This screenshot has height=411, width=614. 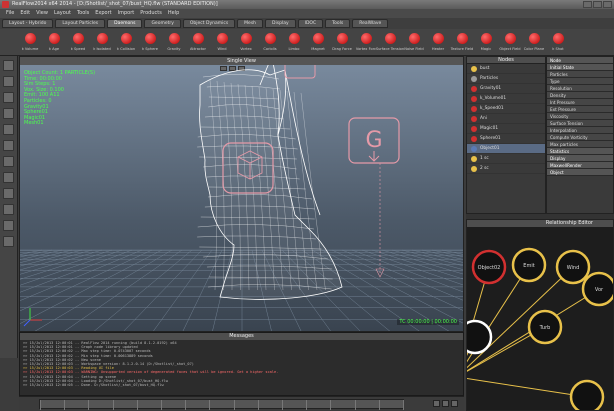 I want to click on node-item: bust, so click(x=506, y=69).